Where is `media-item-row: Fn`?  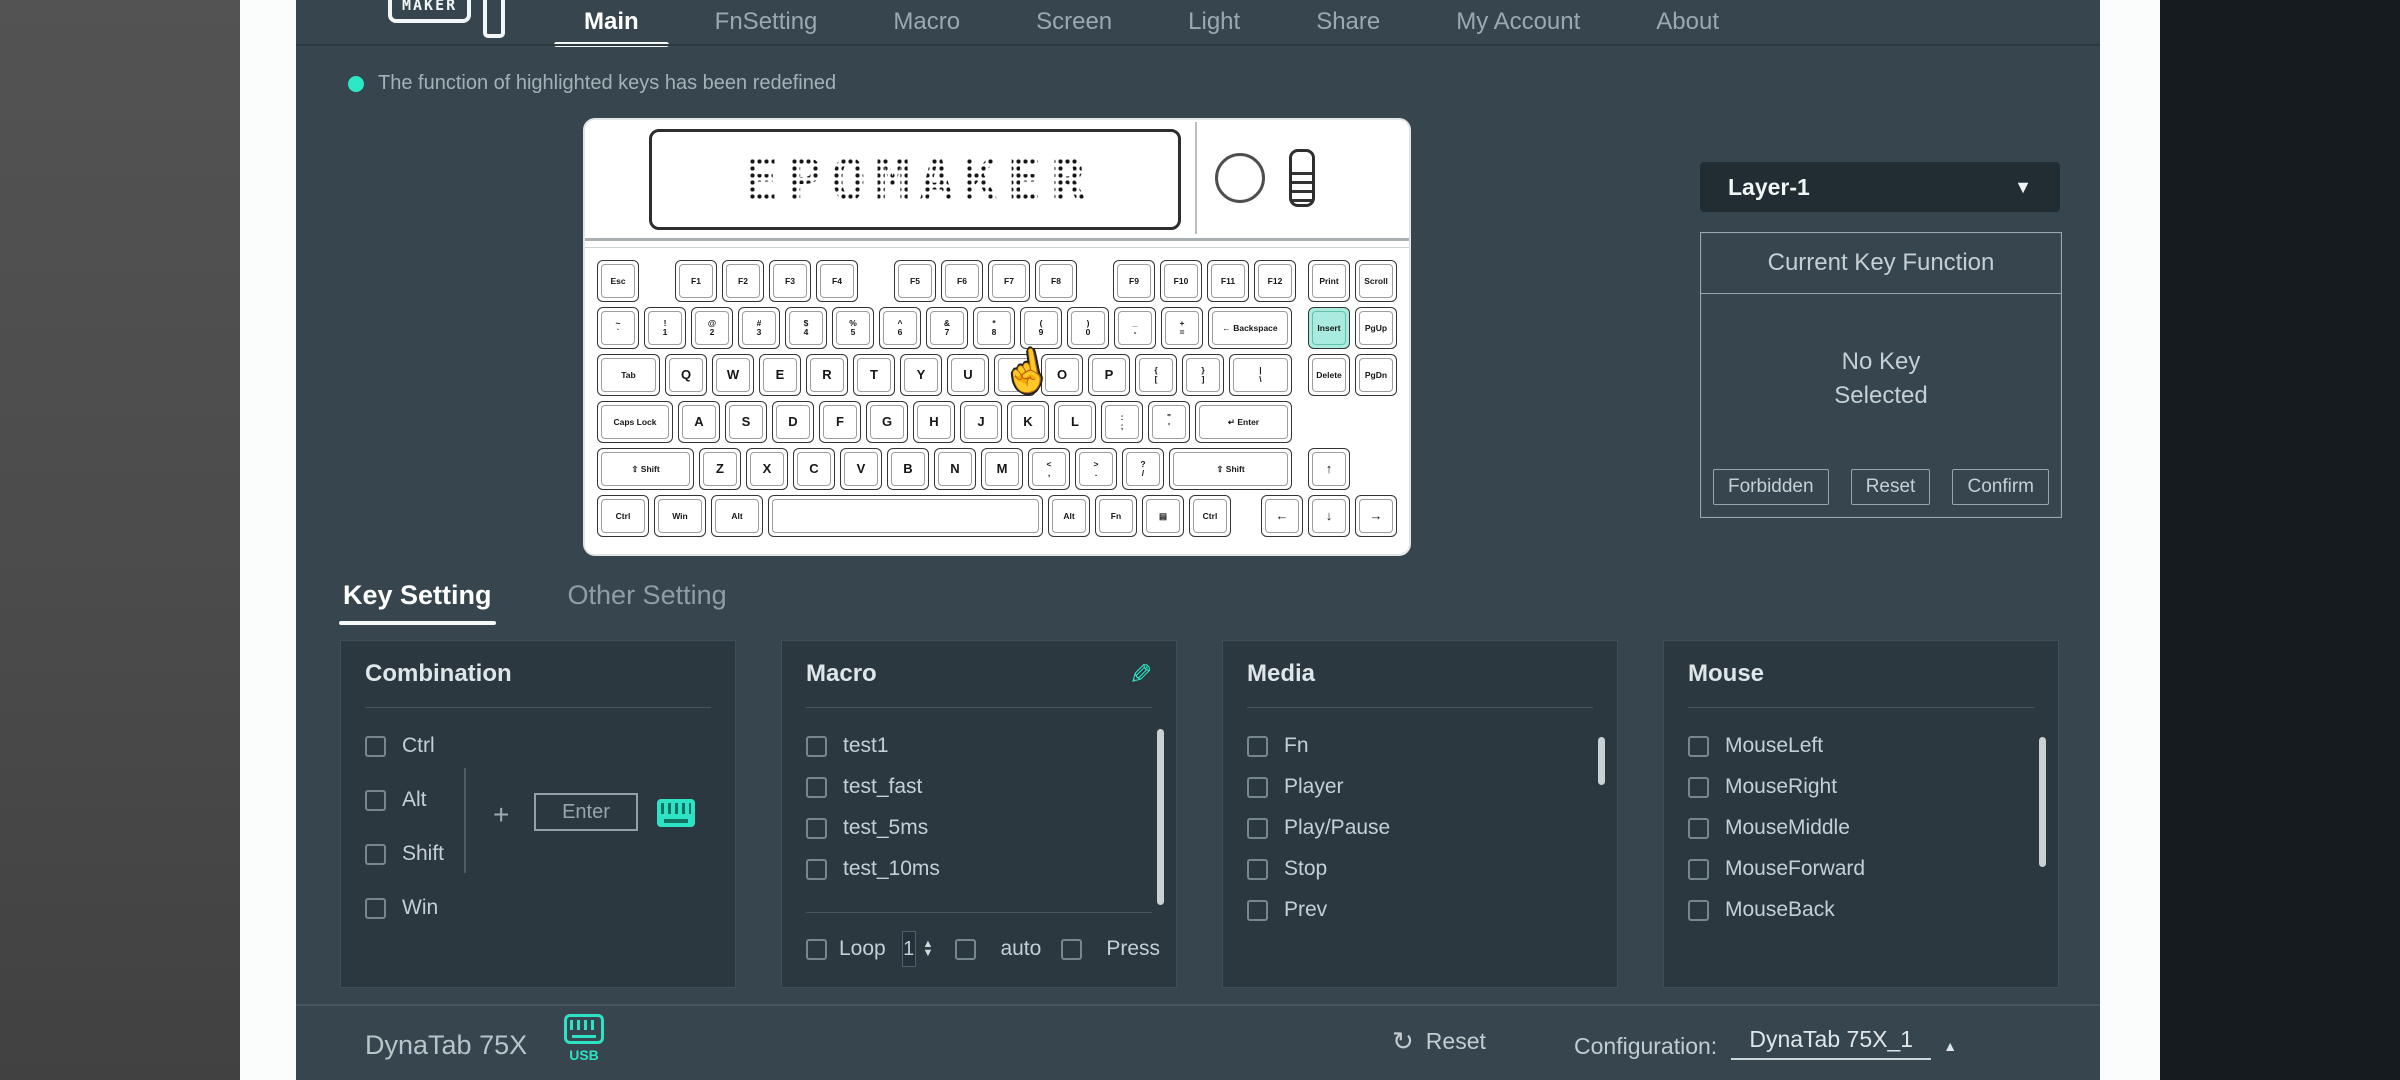
media-item-row: Fn is located at coordinates (1420, 746).